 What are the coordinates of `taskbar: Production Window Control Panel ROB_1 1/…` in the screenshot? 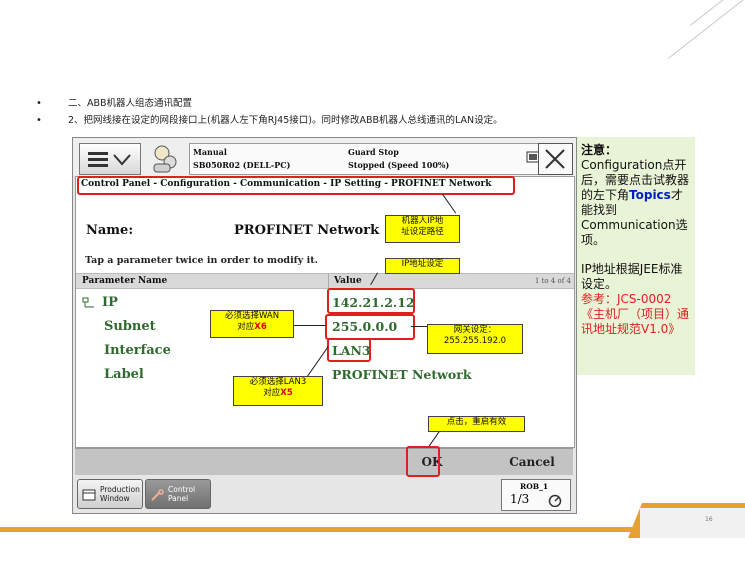 It's located at (324, 494).